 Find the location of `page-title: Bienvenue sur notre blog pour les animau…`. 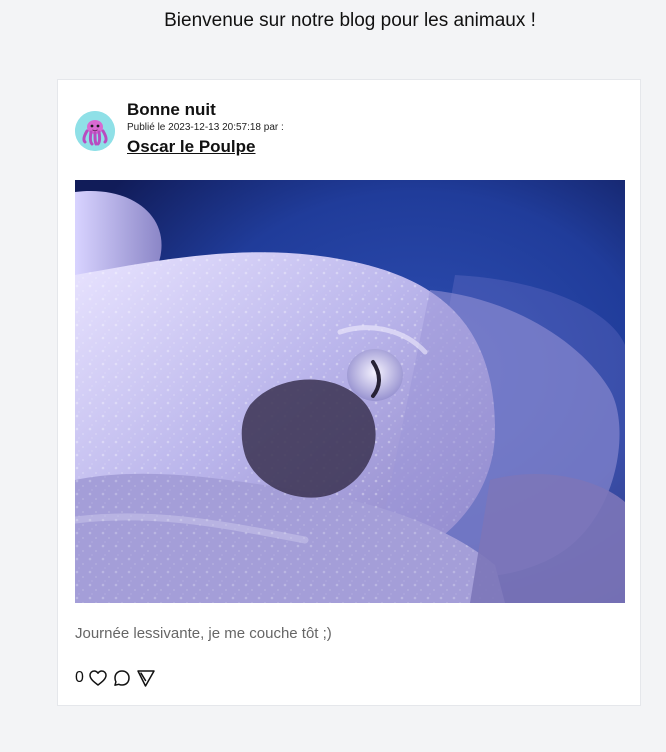

page-title: Bienvenue sur notre blog pour les animau… is located at coordinates (350, 20).